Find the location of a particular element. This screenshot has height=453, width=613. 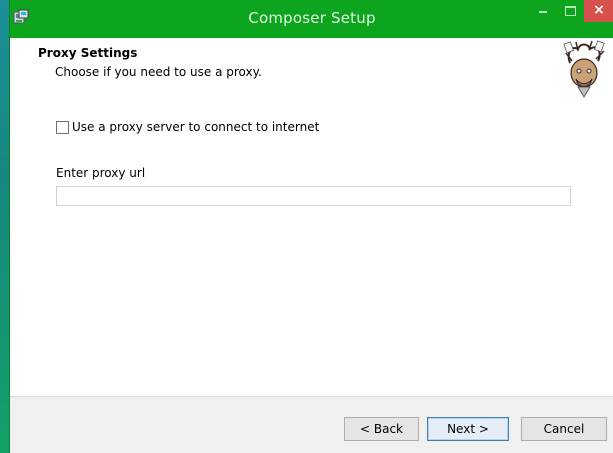

close-button: × is located at coordinates (598, 11).